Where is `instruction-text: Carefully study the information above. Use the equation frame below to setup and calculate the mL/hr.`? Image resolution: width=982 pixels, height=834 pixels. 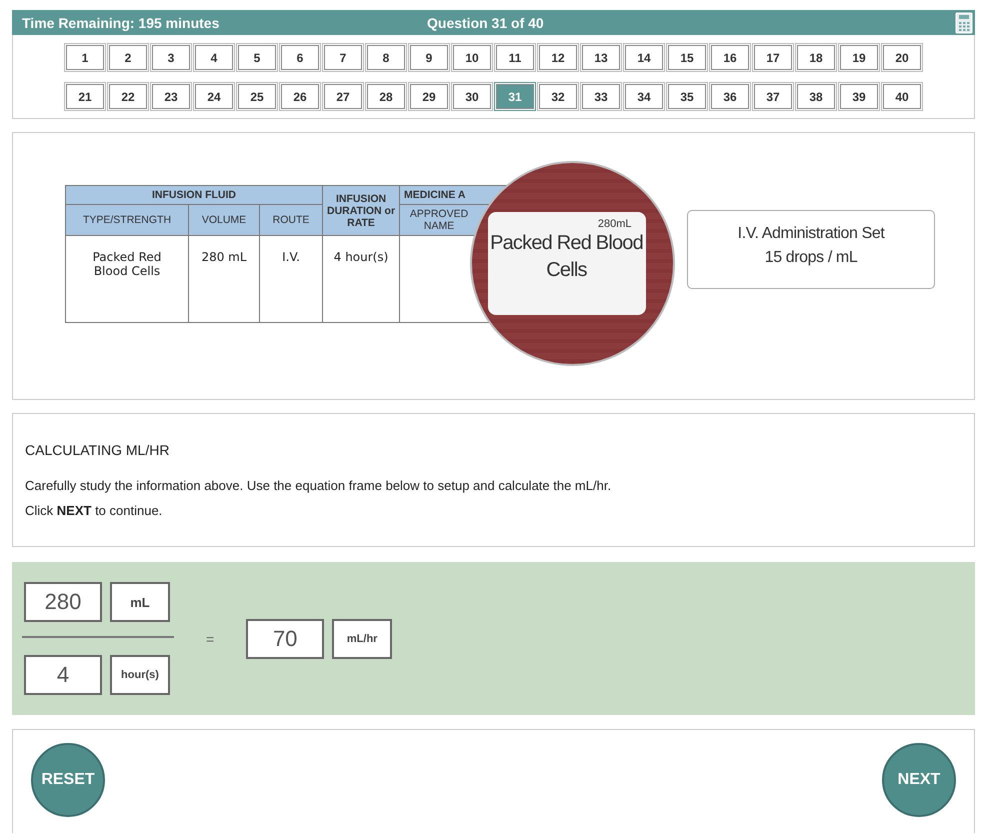
instruction-text: Carefully study the information above. Use the equation frame below to setup and calculate the mL/hr. is located at coordinates (318, 485).